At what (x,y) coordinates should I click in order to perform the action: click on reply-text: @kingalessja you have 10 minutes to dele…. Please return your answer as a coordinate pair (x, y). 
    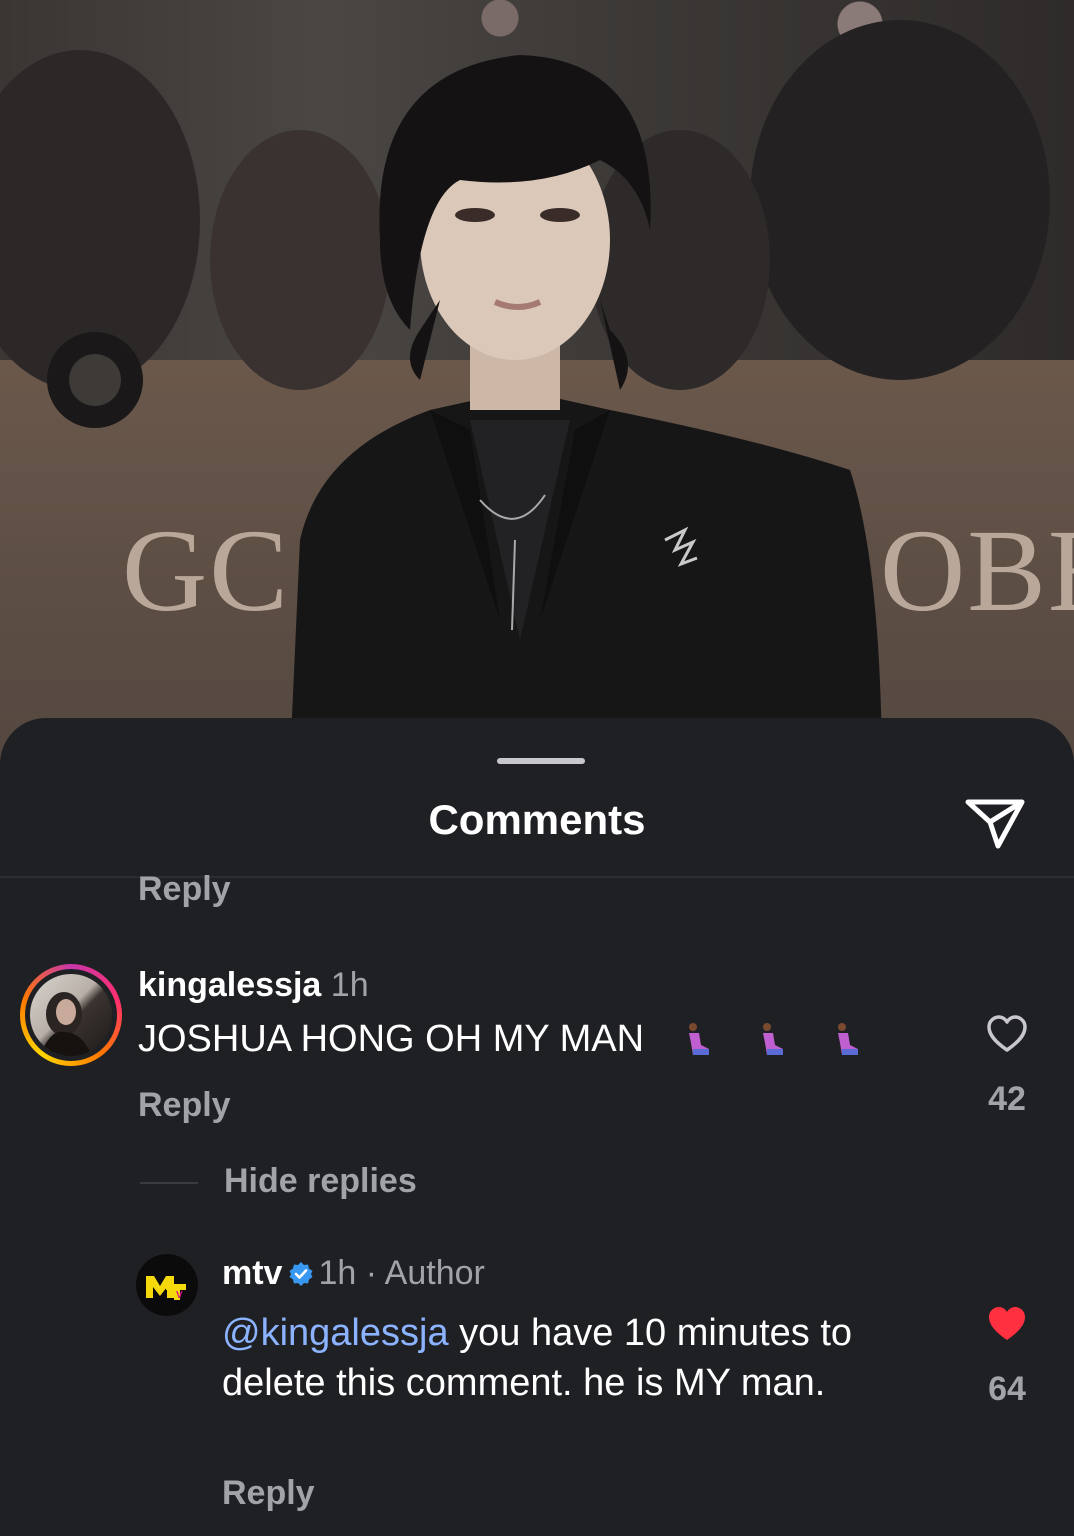
    Looking at the image, I should click on (572, 1358).